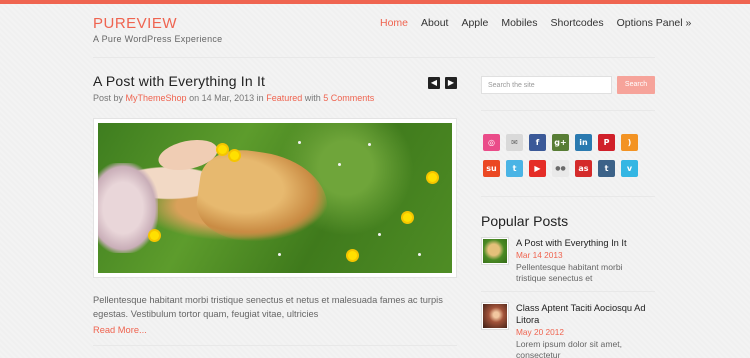 This screenshot has height=358, width=750. What do you see at coordinates (491, 142) in the screenshot?
I see `dribbble-icon: ◎` at bounding box center [491, 142].